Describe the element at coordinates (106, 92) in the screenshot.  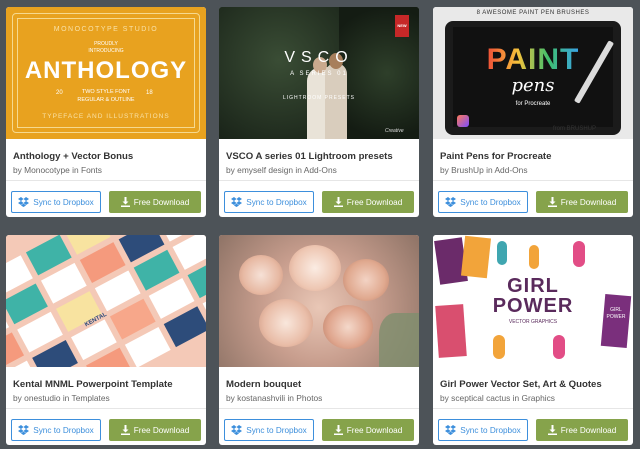
I see `preview-tagline-1: TWO STYLE FONT` at that location.